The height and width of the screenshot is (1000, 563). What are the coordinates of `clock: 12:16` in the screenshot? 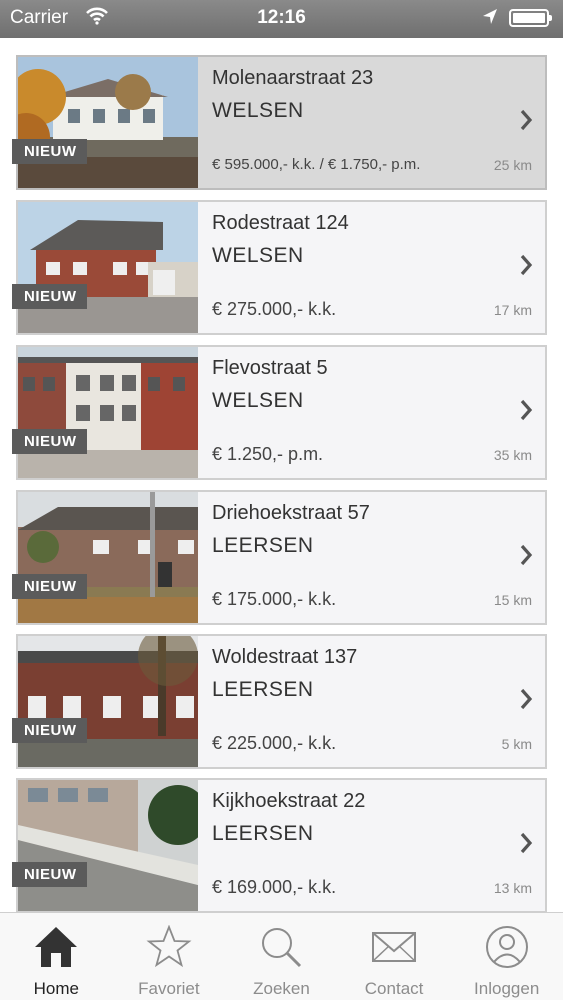 It's located at (281, 17).